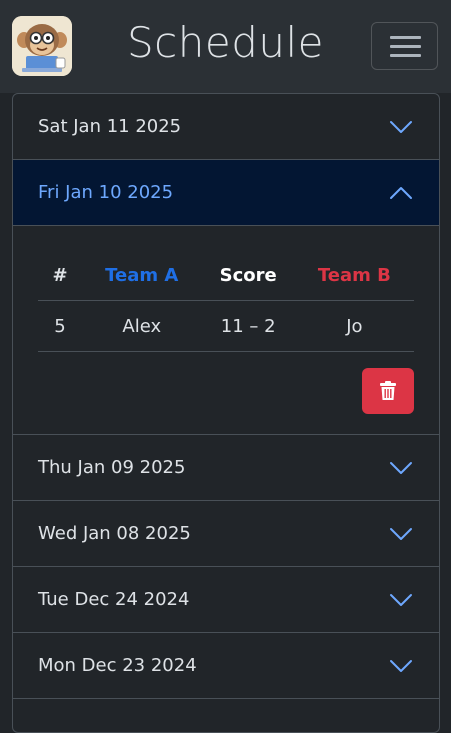 Image resolution: width=451 pixels, height=733 pixels. Describe the element at coordinates (226, 666) in the screenshot. I see `accordion-header-5: Mon Dec 23 2024` at that location.